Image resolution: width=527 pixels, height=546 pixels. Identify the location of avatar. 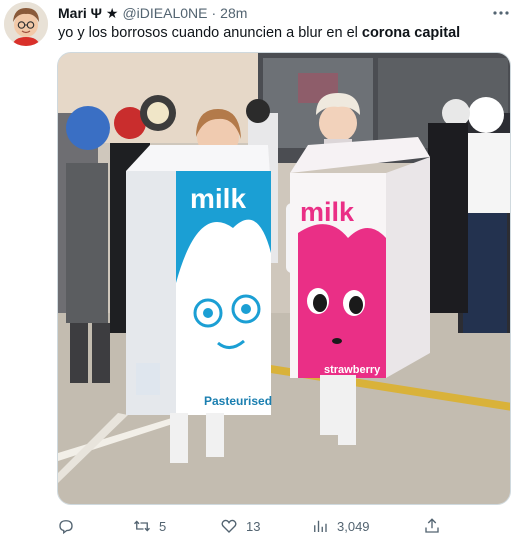
(26, 24).